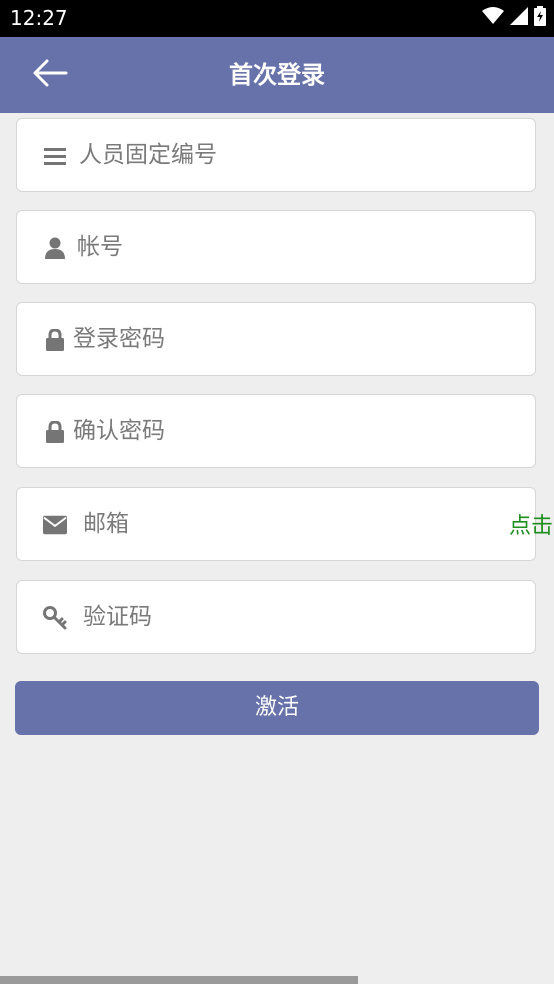 This screenshot has width=554, height=984. What do you see at coordinates (39, 18) in the screenshot?
I see `status-time: 12:27` at bounding box center [39, 18].